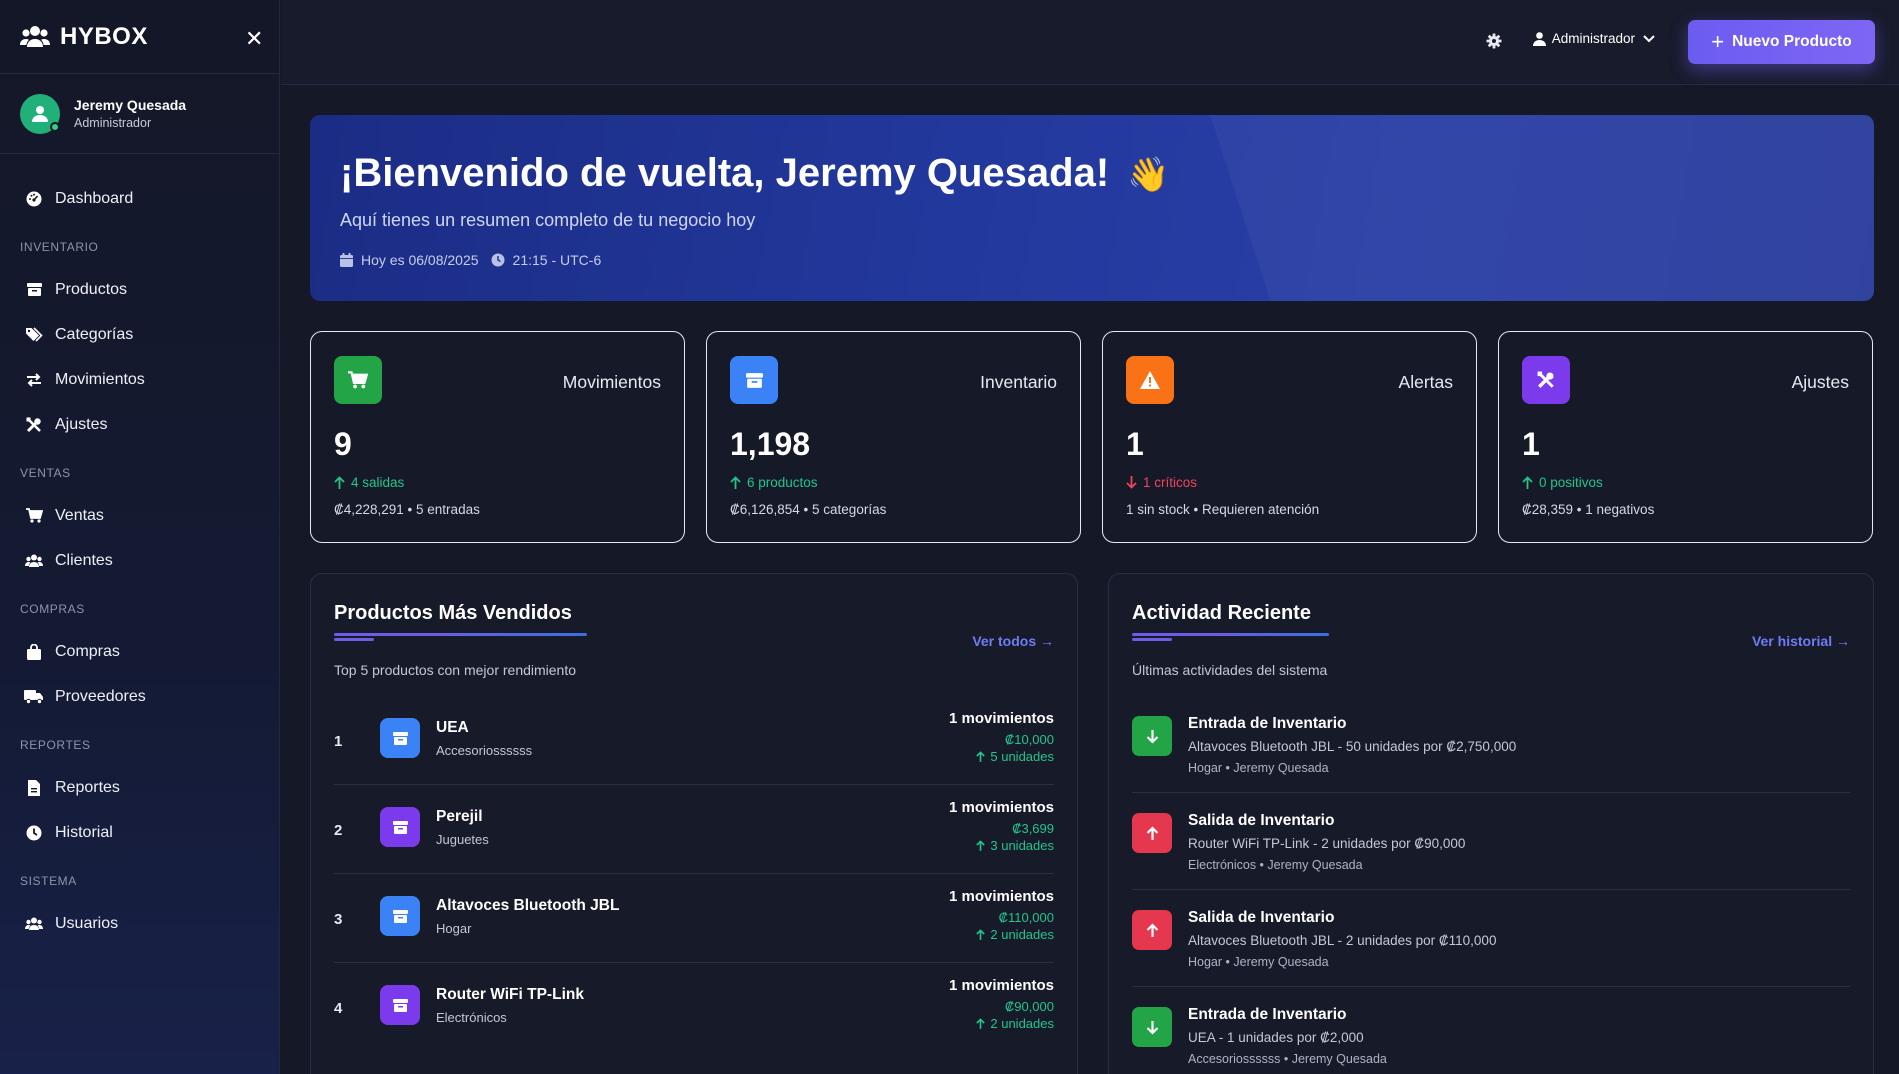 Image resolution: width=1899 pixels, height=1074 pixels. Describe the element at coordinates (774, 482) in the screenshot. I see `stat-trend: 6 productos` at that location.